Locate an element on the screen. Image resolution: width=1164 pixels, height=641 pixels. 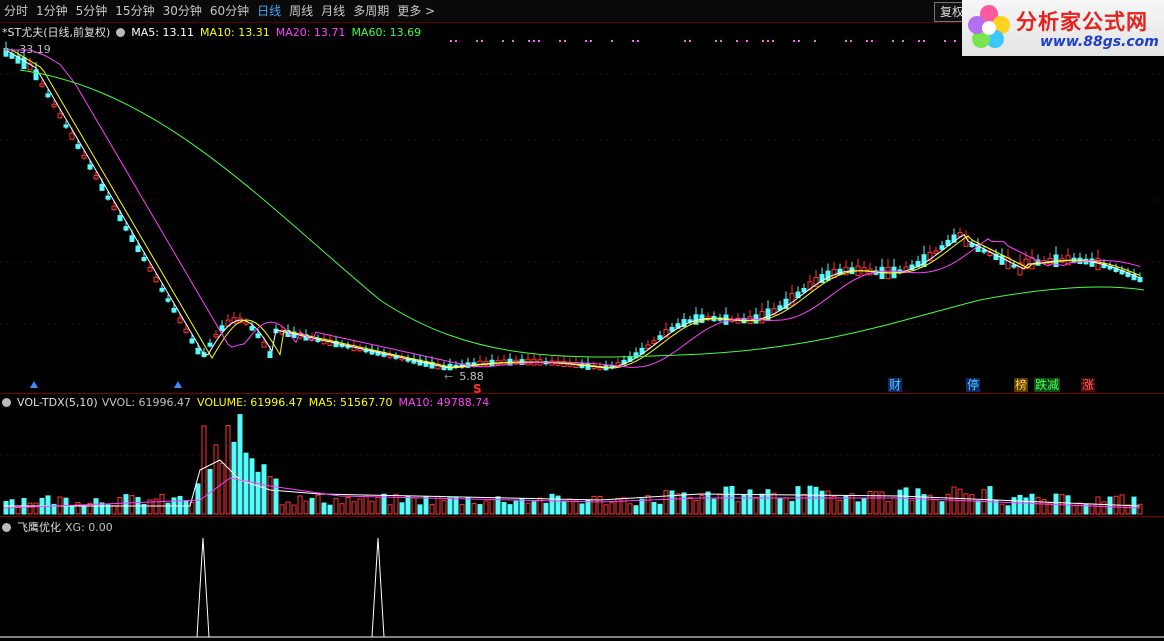
tab-4: 30分钟 is located at coordinates (182, 11).